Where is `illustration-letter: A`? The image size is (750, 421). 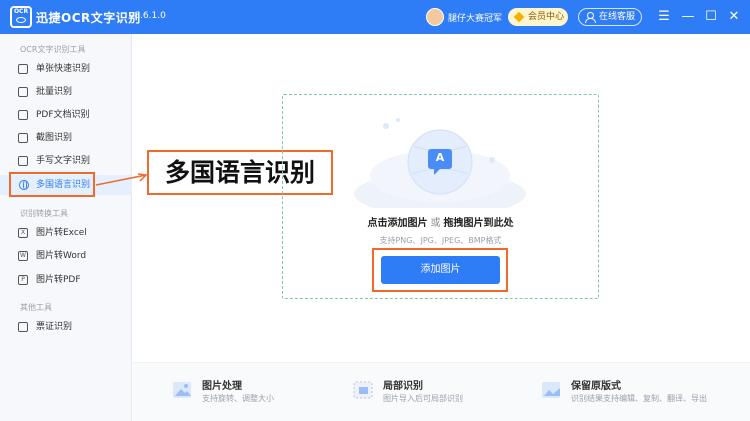 illustration-letter: A is located at coordinates (440, 157).